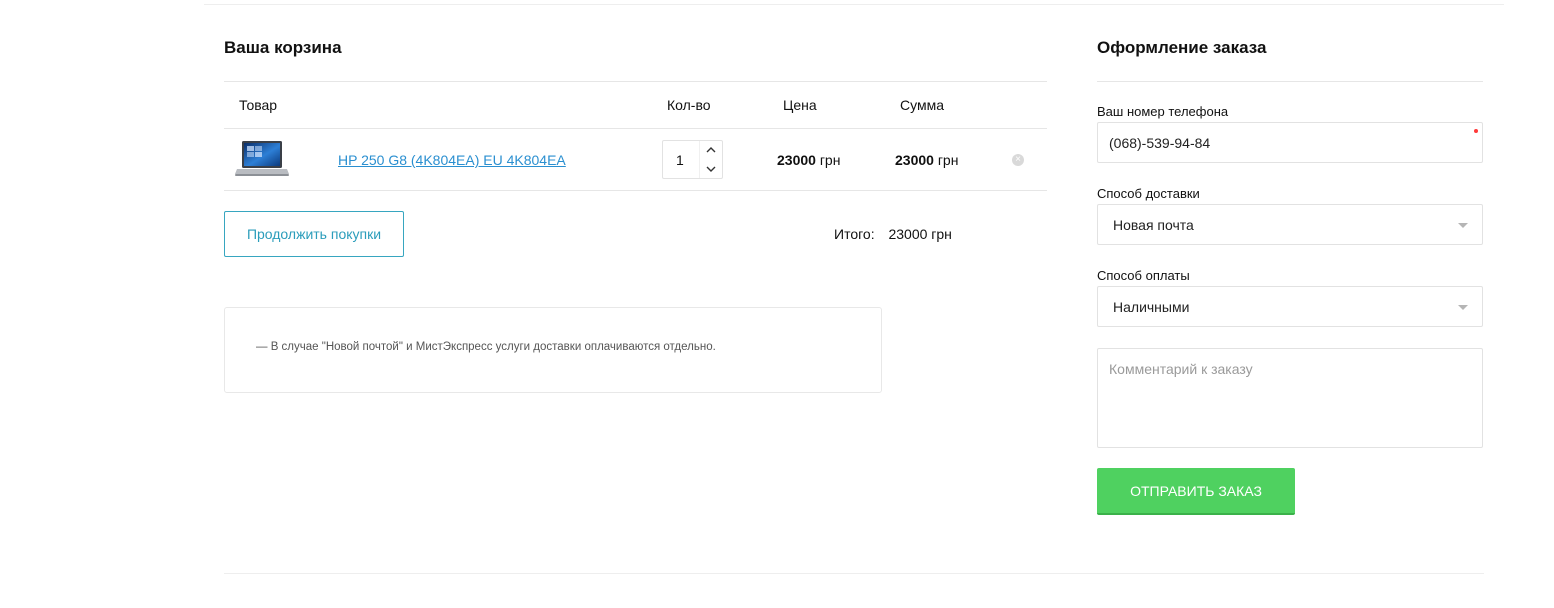 The width and height of the screenshot is (1554, 608). What do you see at coordinates (258, 105) in the screenshot?
I see `column-product: Товар` at bounding box center [258, 105].